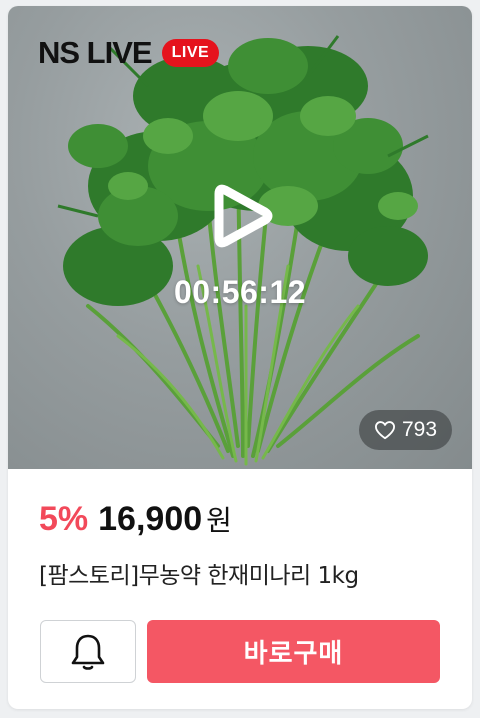  Describe the element at coordinates (240, 292) in the screenshot. I see `live-timer: 00:56:12` at that location.